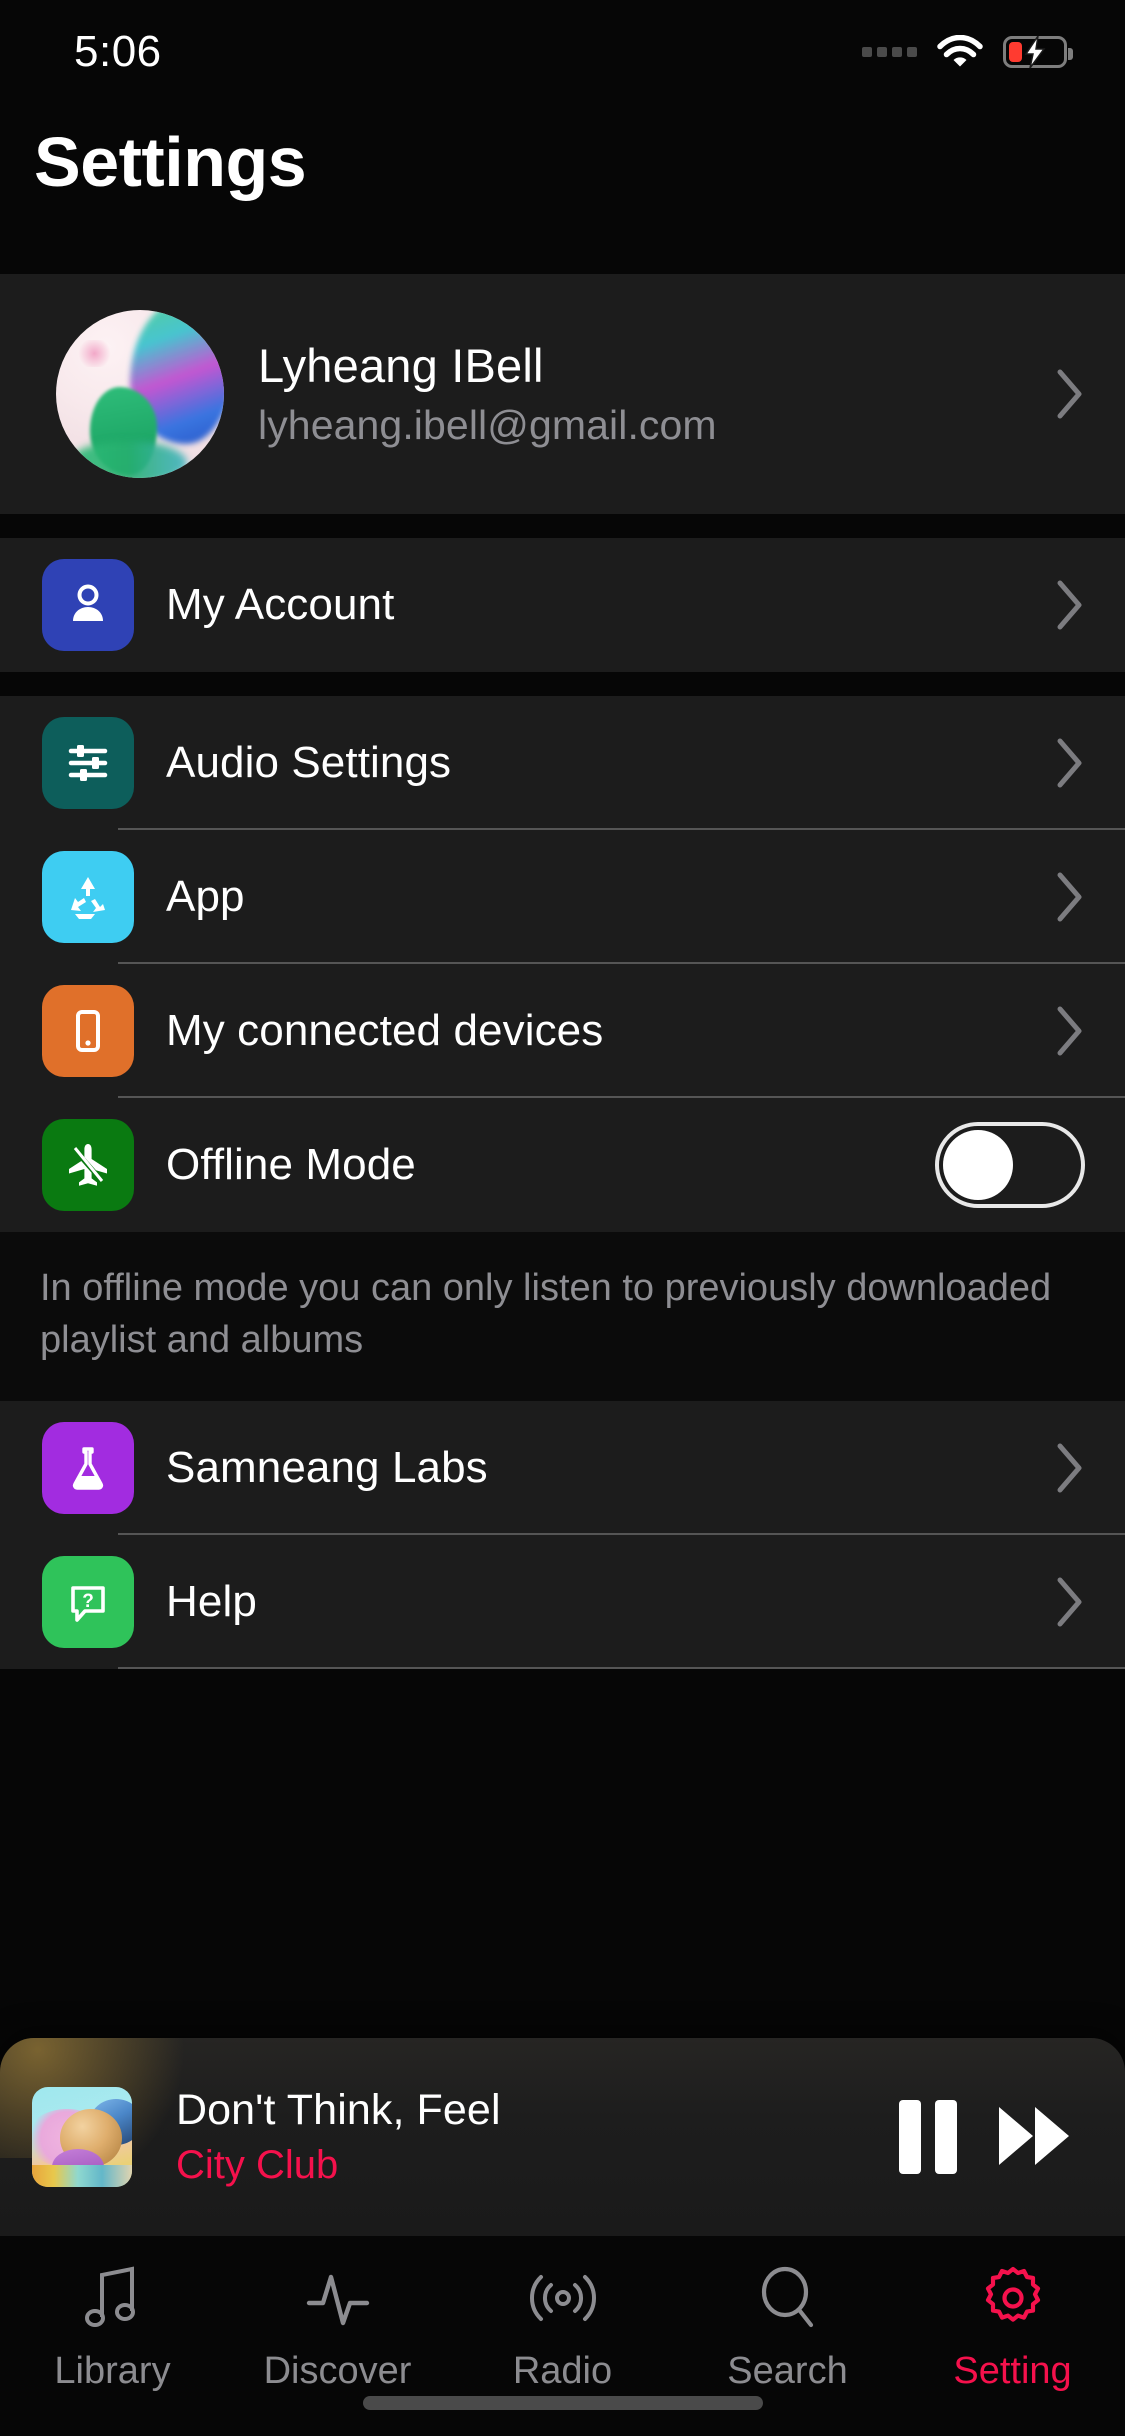 This screenshot has width=1125, height=2436. I want to click on tab-label: Setting, so click(1012, 2371).